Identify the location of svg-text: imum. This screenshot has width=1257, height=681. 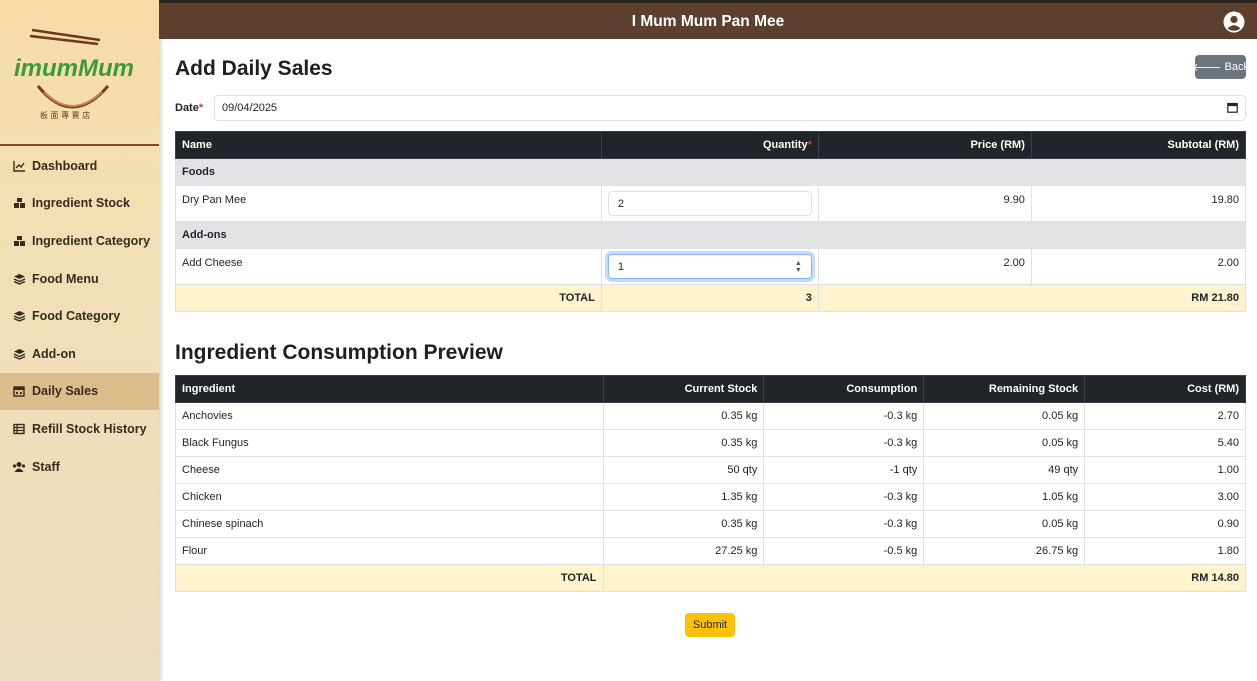
(46, 68).